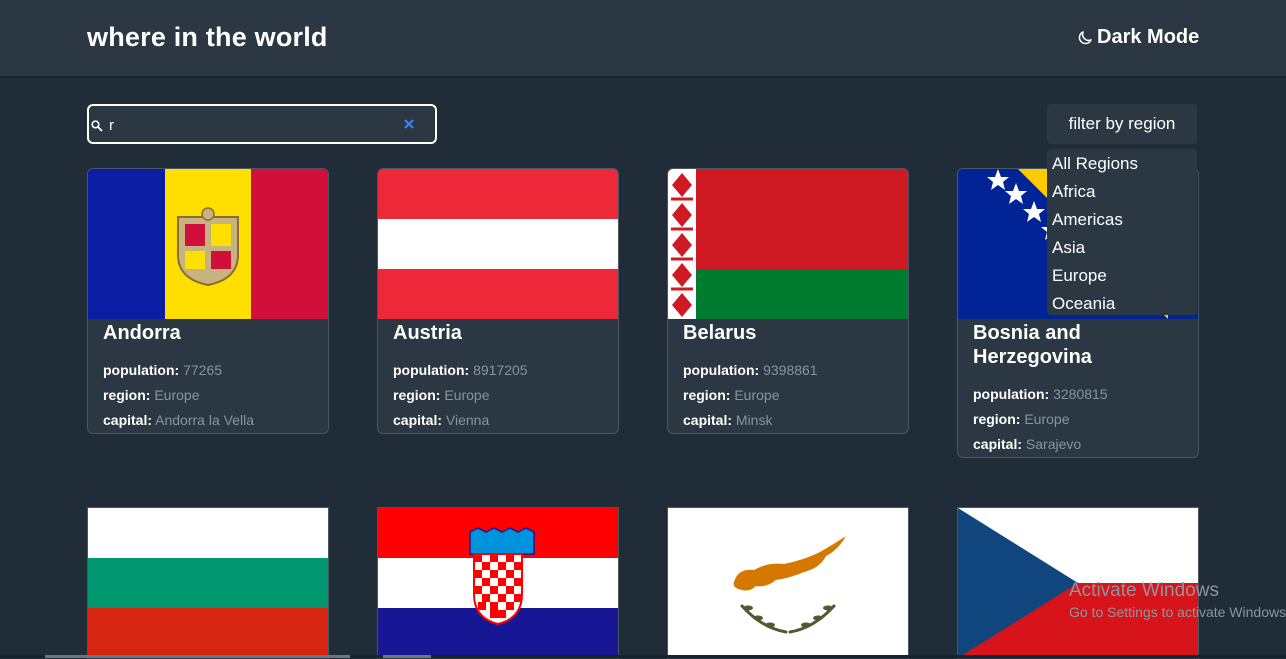  Describe the element at coordinates (178, 420) in the screenshot. I see `capital-line: capital: Andorra la Vella` at that location.